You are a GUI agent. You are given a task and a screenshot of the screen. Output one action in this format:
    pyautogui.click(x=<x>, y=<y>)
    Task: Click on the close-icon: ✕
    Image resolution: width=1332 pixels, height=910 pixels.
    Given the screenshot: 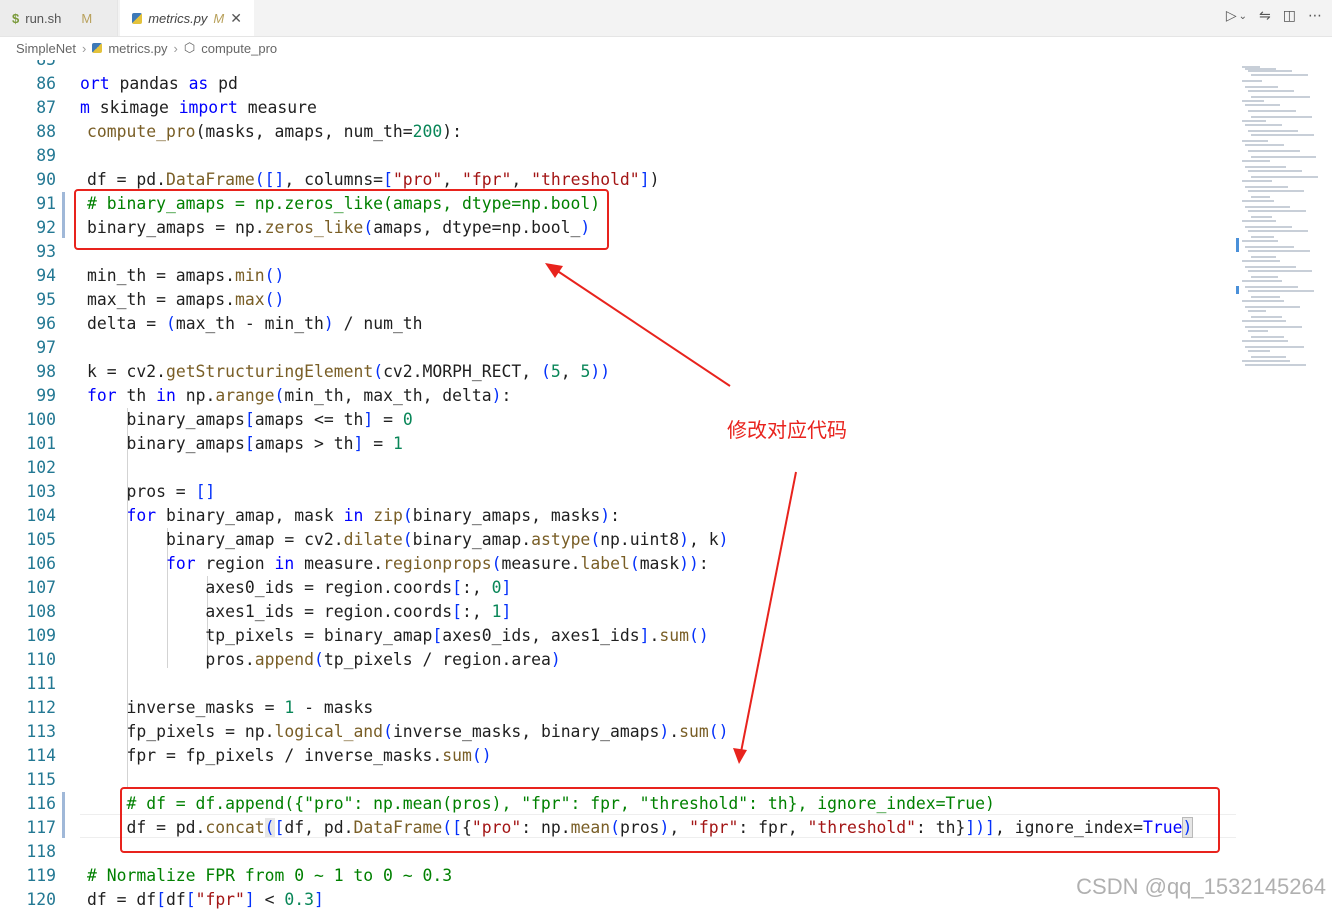 What is the action you would take?
    pyautogui.click(x=236, y=18)
    